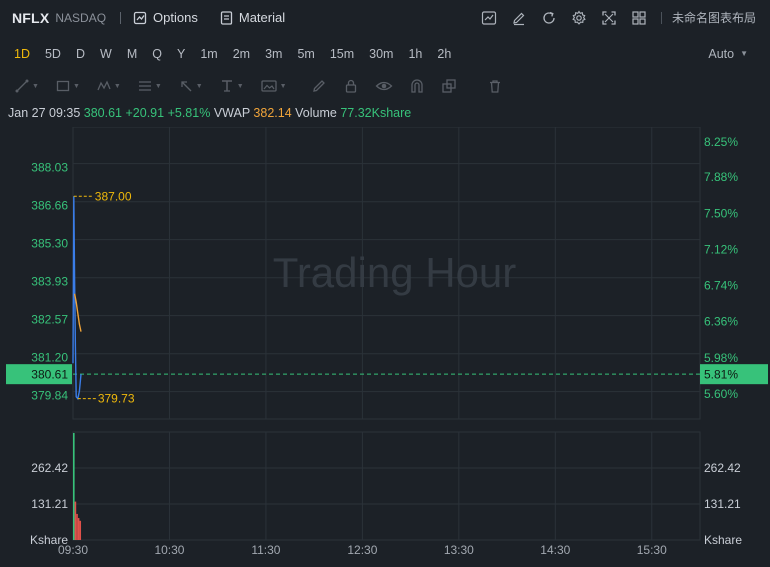 Image resolution: width=770 pixels, height=567 pixels. I want to click on price-tick-label: 388.03, so click(49, 168).